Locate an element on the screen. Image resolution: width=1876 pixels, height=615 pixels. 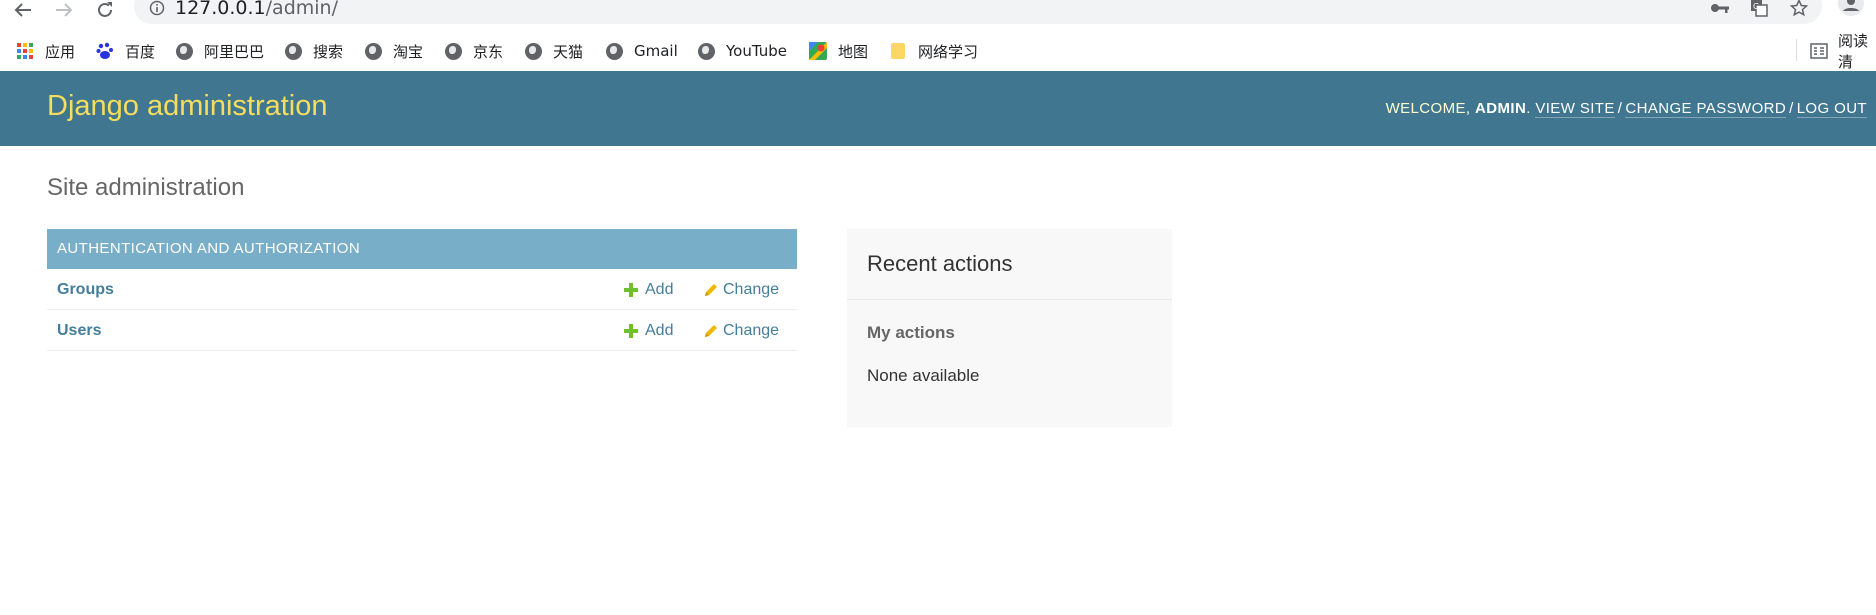
bookmarks-bar: 应用 百度 阿里巴巴 搜索 淘宝 京东 天猫 Gmail YouTube 地图 is located at coordinates (938, 51).